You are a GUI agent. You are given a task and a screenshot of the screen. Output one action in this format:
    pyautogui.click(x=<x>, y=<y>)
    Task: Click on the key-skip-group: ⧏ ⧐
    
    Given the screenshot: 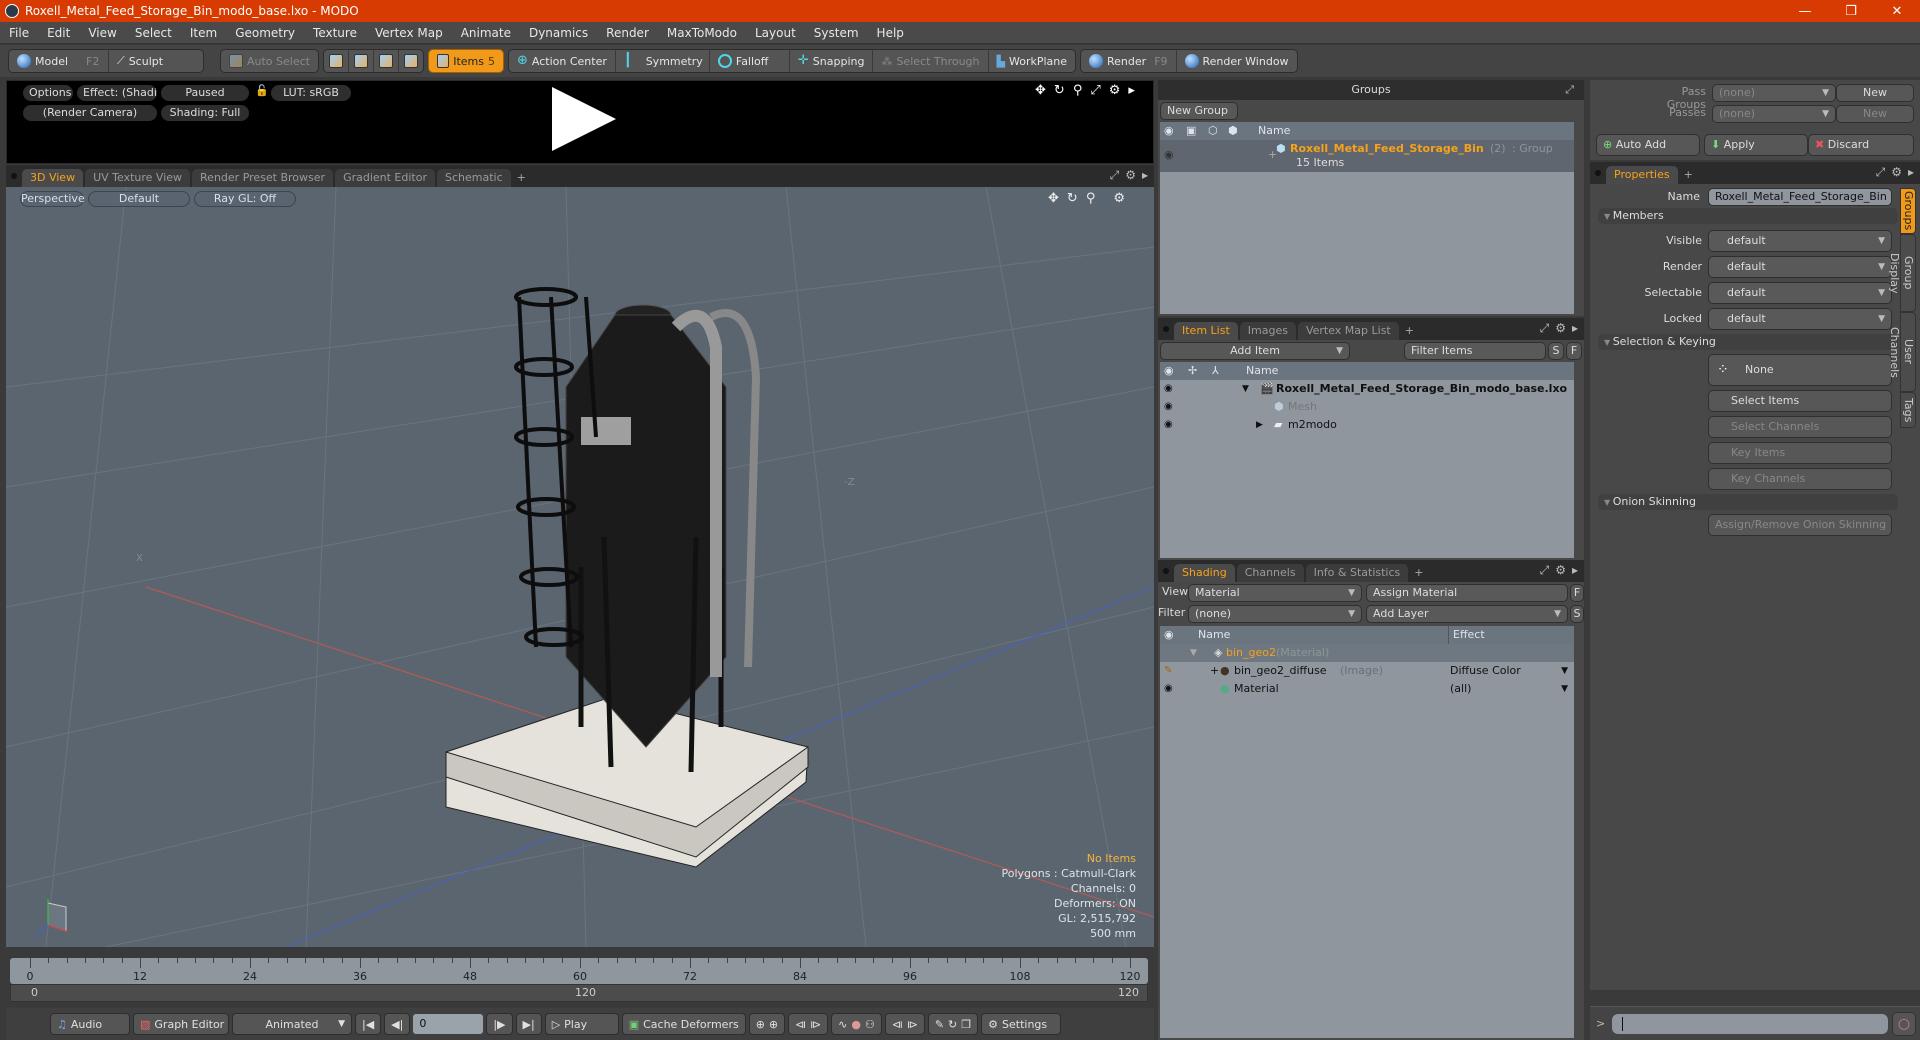 What is the action you would take?
    pyautogui.click(x=904, y=1024)
    